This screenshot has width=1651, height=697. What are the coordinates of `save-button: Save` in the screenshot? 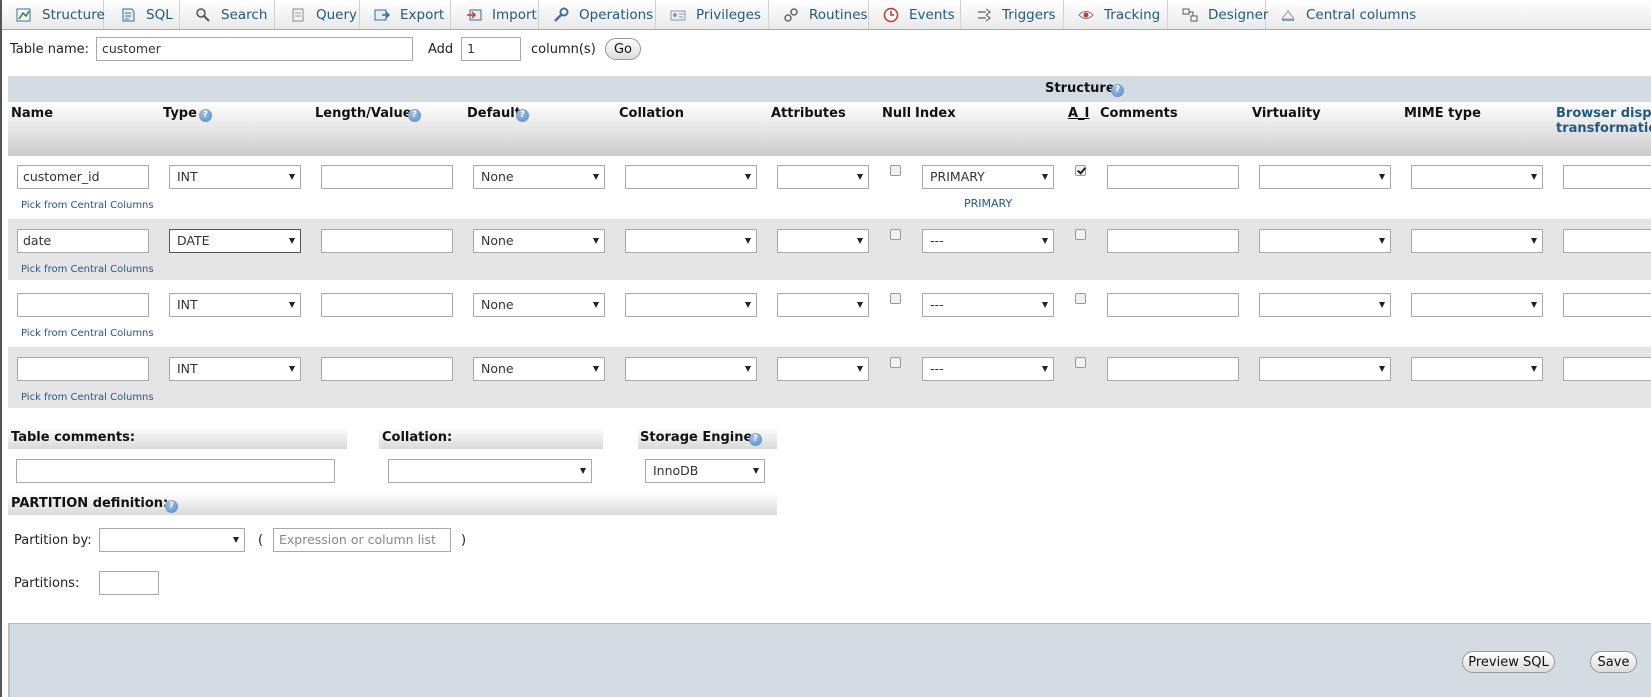 It's located at (1613, 662).